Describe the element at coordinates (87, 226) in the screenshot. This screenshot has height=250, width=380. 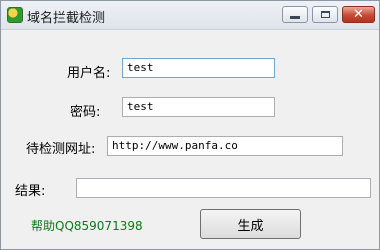
I see `help-qq-text: 帮助QQ859071398` at that location.